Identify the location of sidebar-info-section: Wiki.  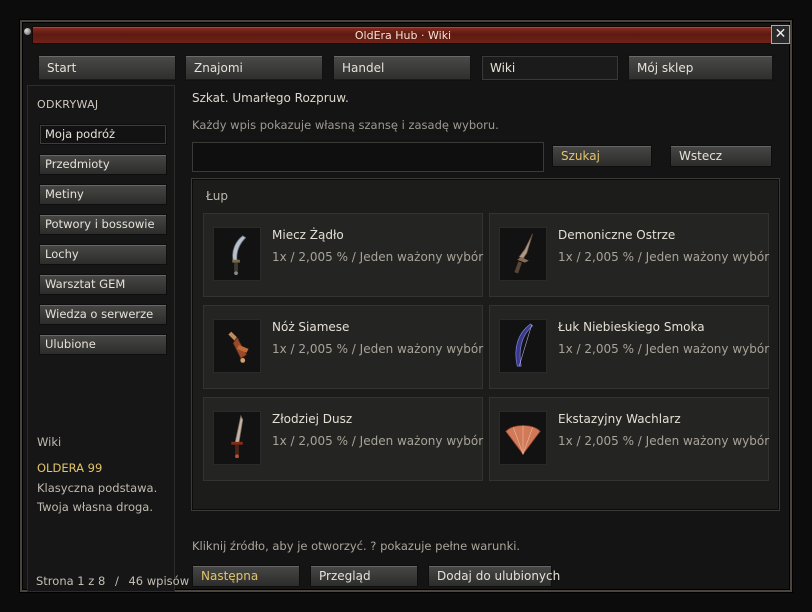
(49, 442).